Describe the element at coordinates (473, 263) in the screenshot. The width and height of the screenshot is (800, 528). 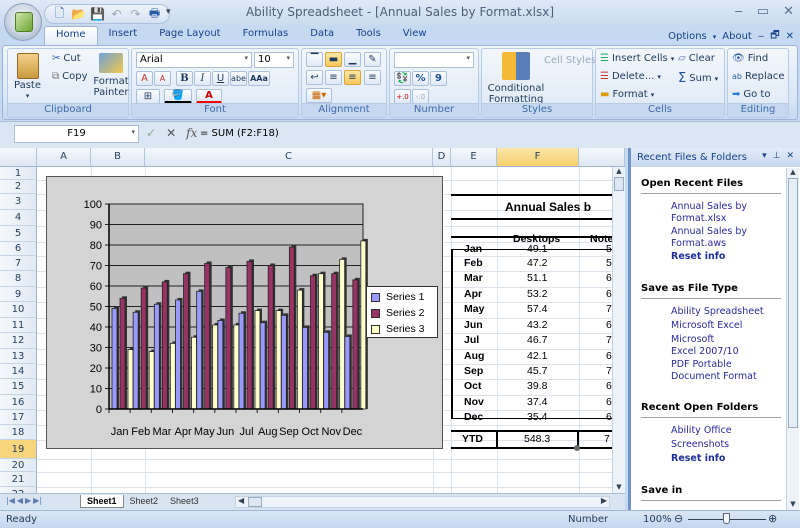
I see `month-cell: Feb` at that location.